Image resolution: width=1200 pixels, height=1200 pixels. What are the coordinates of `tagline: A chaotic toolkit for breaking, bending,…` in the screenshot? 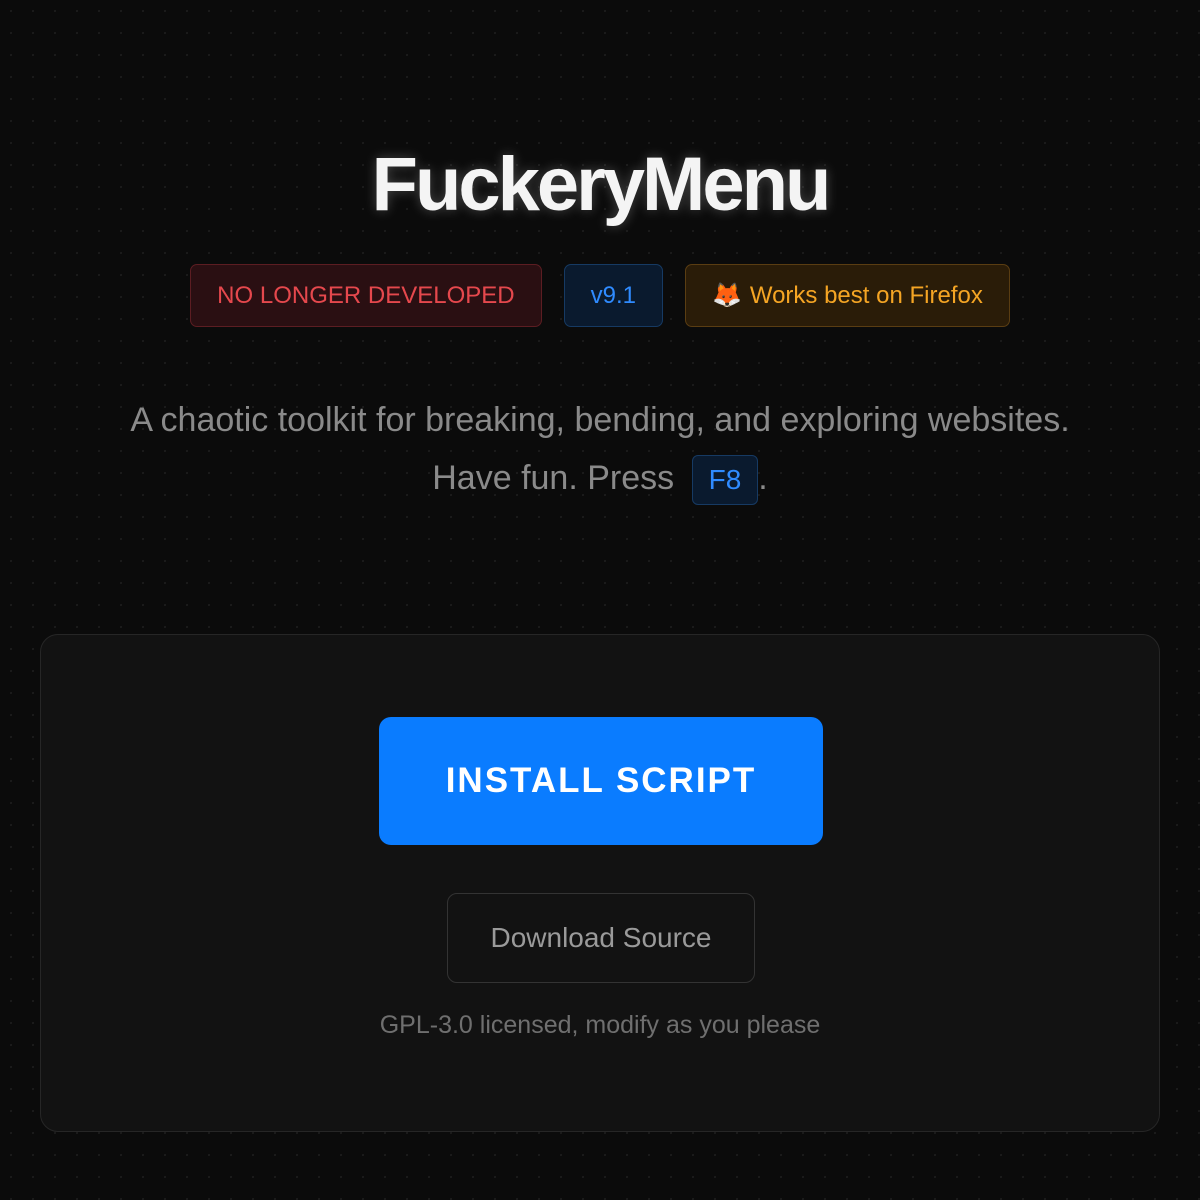 It's located at (600, 420).